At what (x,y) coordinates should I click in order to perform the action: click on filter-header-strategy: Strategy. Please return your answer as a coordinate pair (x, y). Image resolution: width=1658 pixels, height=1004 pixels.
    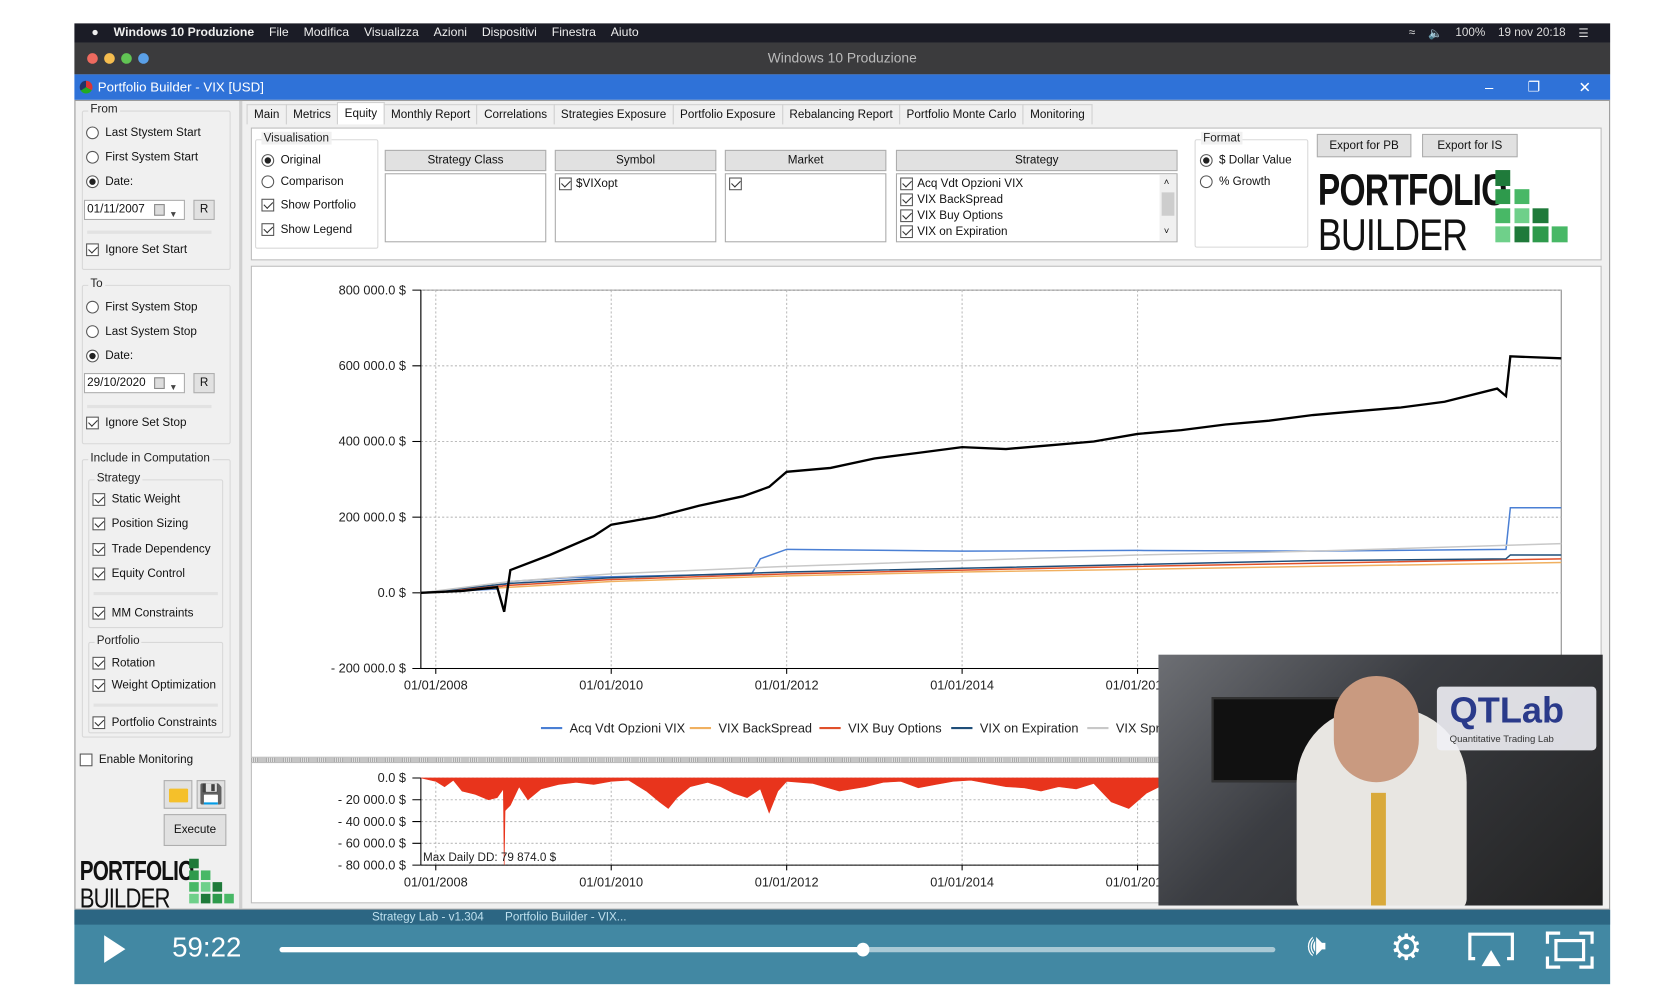
    Looking at the image, I should click on (1036, 160).